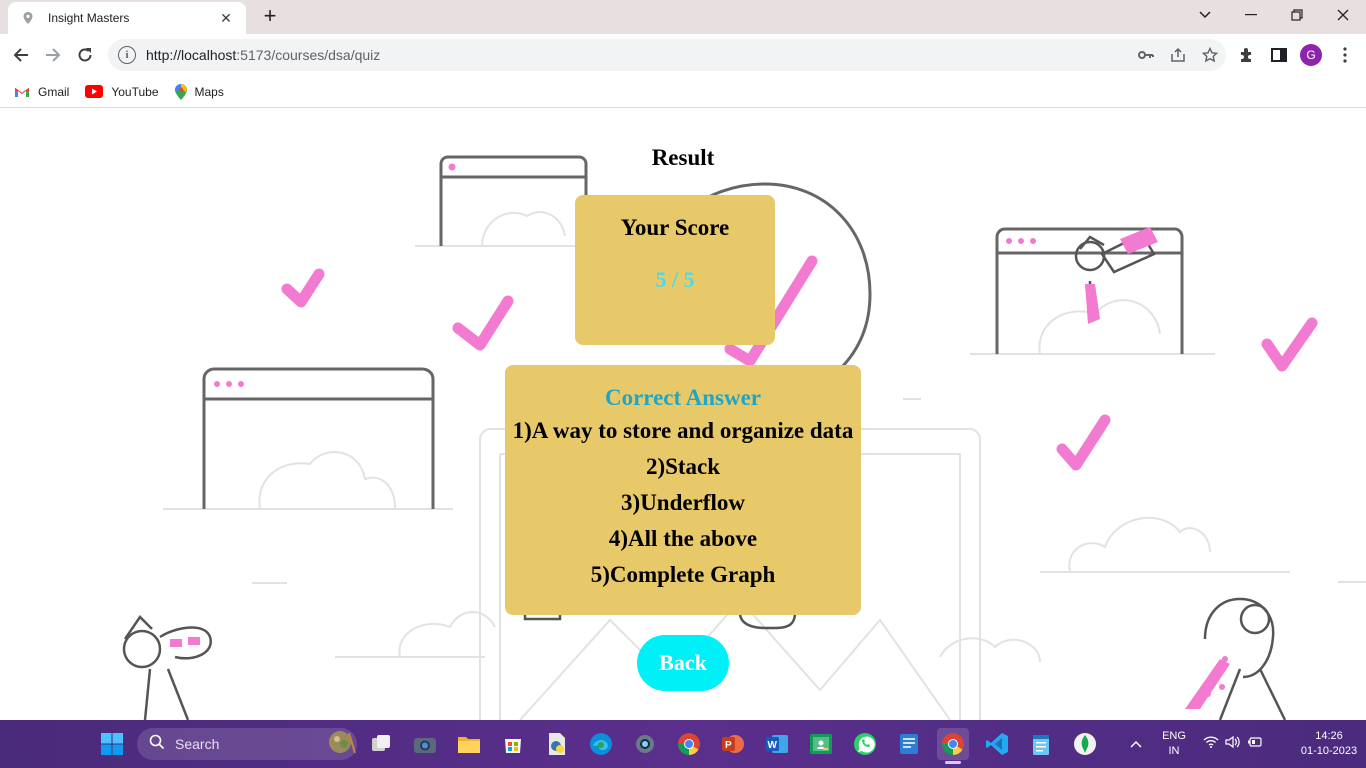 Image resolution: width=1366 pixels, height=768 pixels. I want to click on word-icon: W, so click(777, 744).